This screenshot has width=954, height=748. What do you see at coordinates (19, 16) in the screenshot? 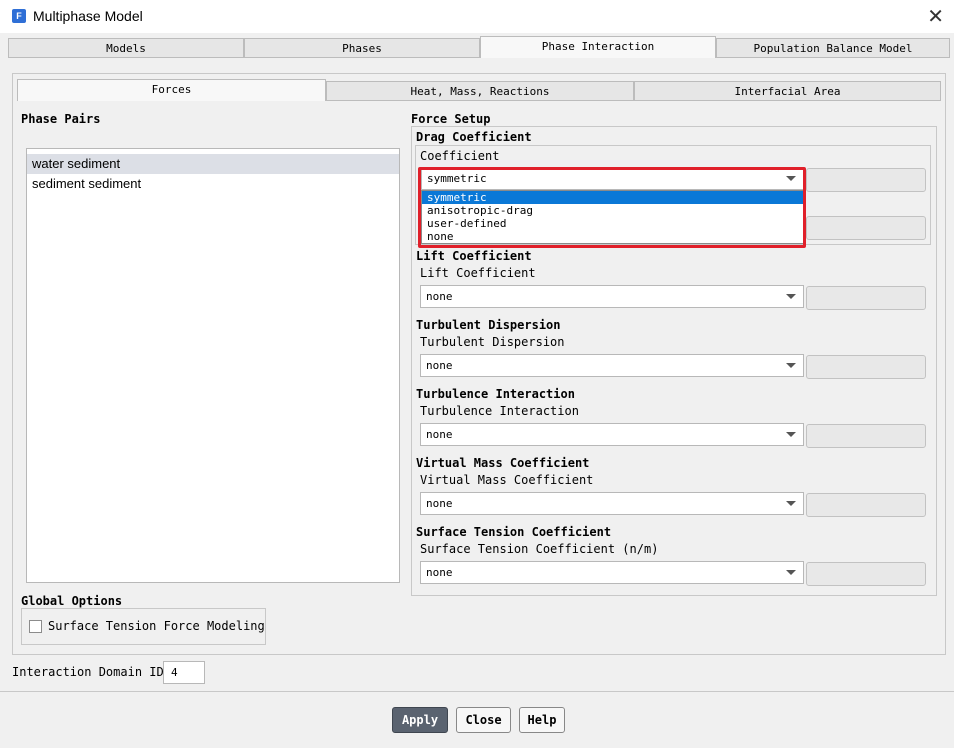
I see `app-icon: F` at bounding box center [19, 16].